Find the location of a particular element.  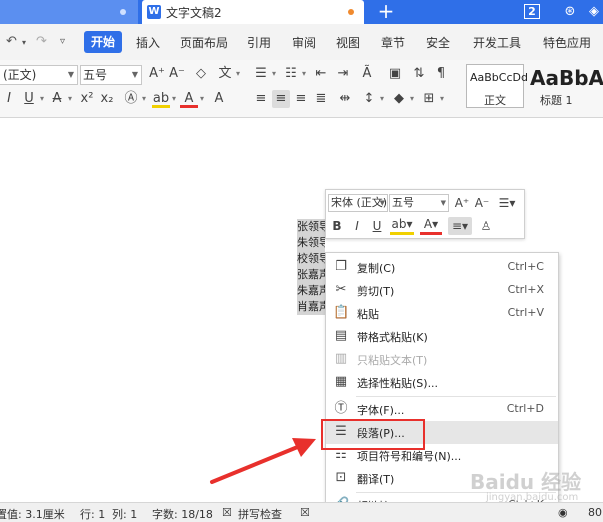

menu-item-cut: ✂ 剪切(T) Ctrl+X is located at coordinates (442, 290).